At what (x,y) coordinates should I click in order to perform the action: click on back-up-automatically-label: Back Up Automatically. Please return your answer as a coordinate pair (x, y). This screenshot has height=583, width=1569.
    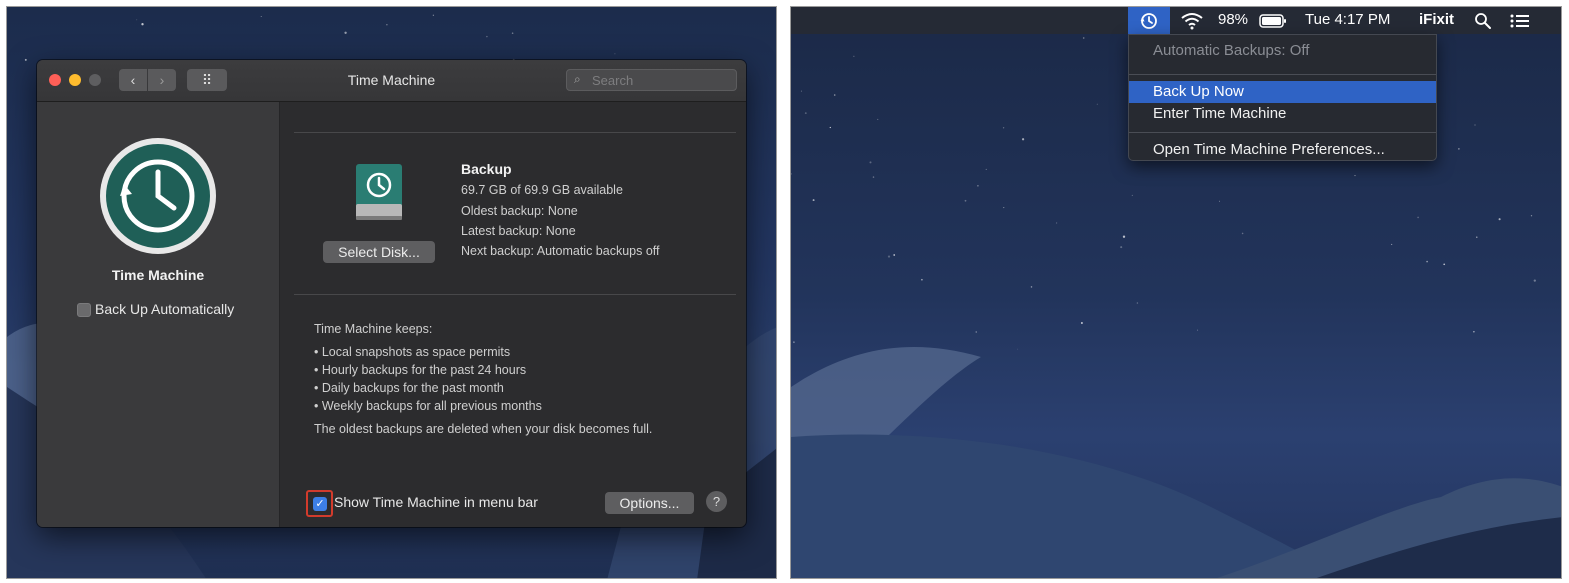
    Looking at the image, I should click on (164, 309).